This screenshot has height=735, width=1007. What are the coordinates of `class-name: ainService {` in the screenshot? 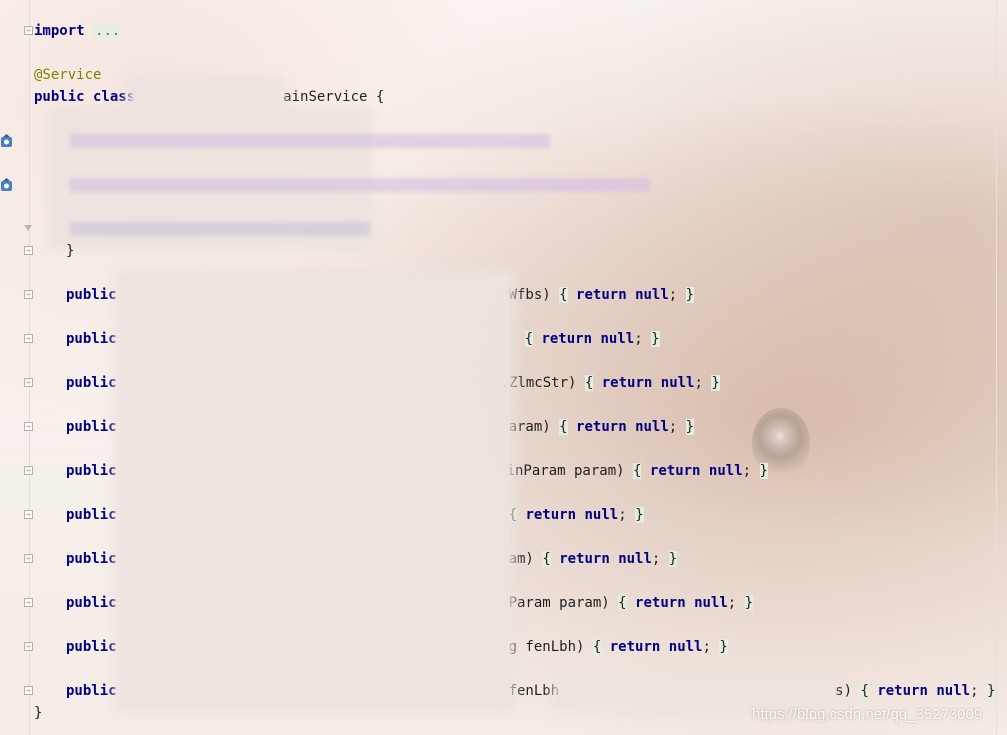 It's located at (334, 97).